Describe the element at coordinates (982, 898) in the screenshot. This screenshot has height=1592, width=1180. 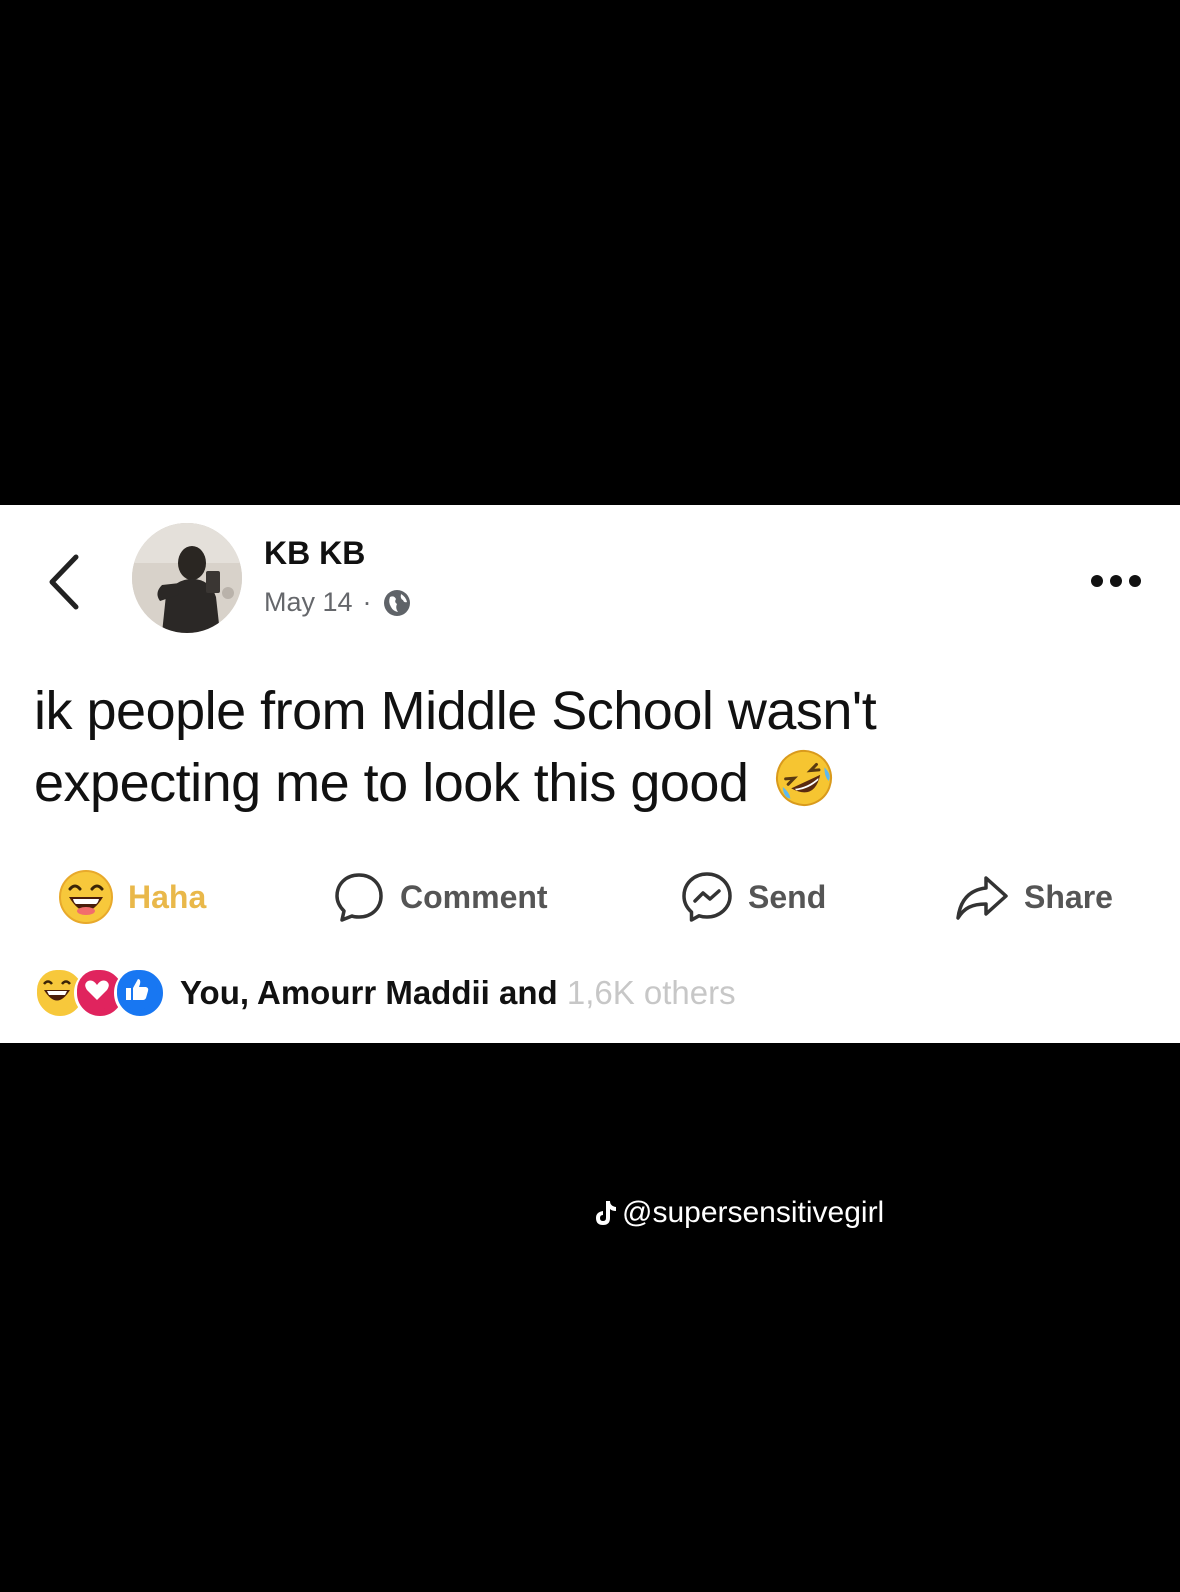
I see `share-icon` at that location.